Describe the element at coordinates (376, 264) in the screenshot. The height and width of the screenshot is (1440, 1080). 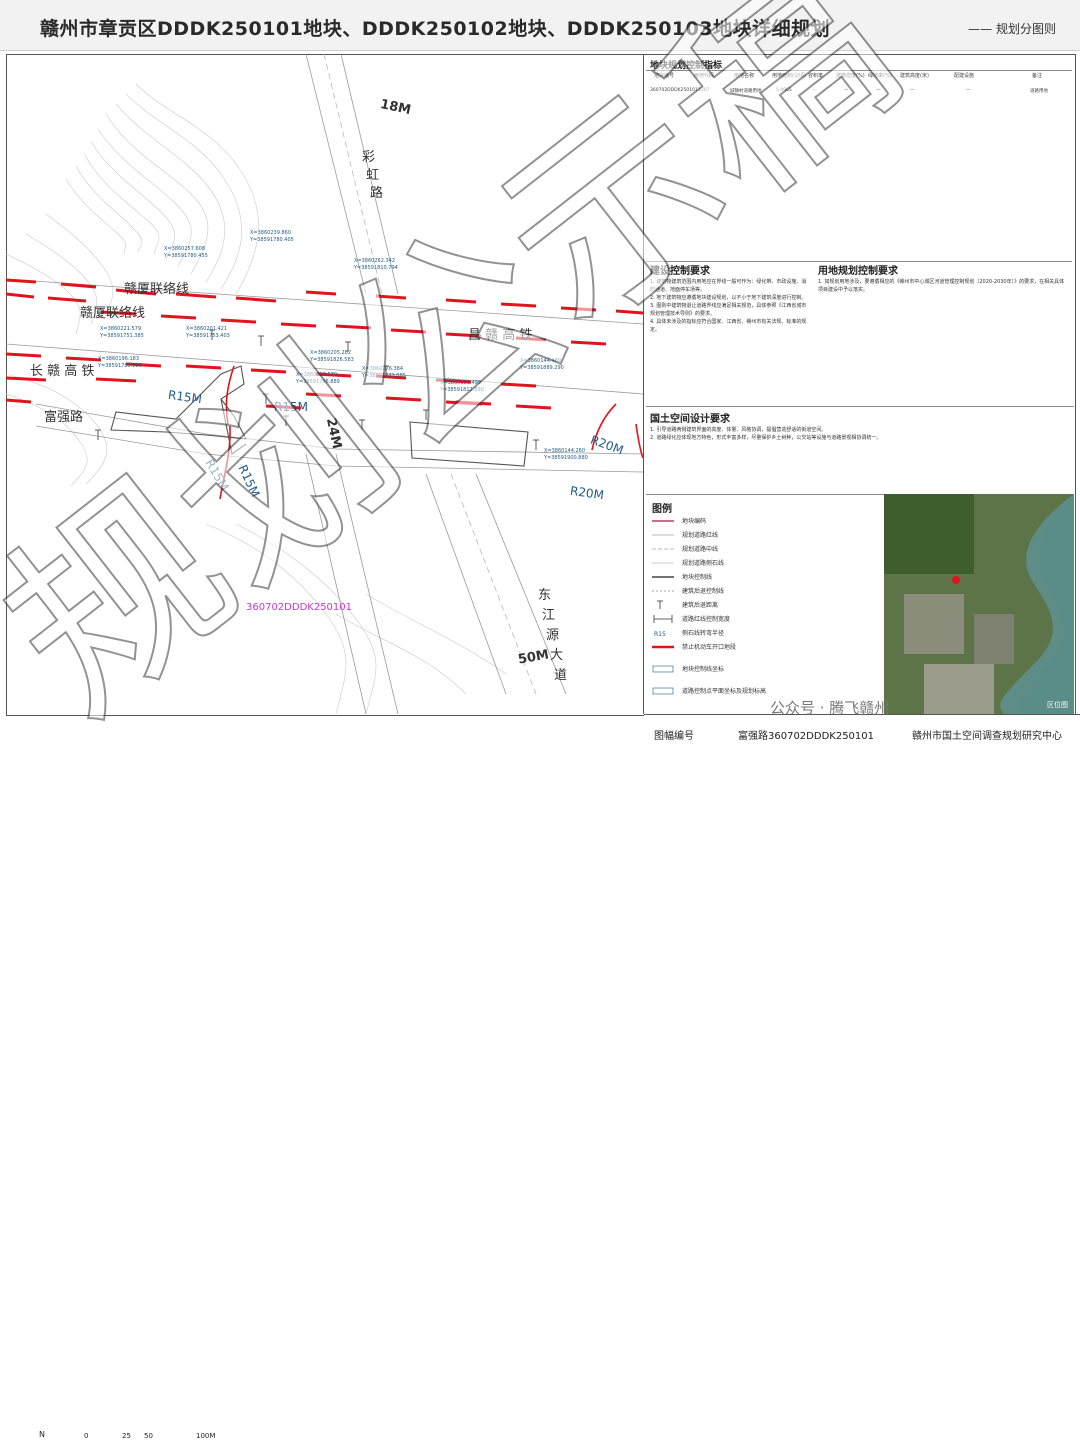
I see `coordinate-label: X=3860262.342 Y=38591810.794` at that location.